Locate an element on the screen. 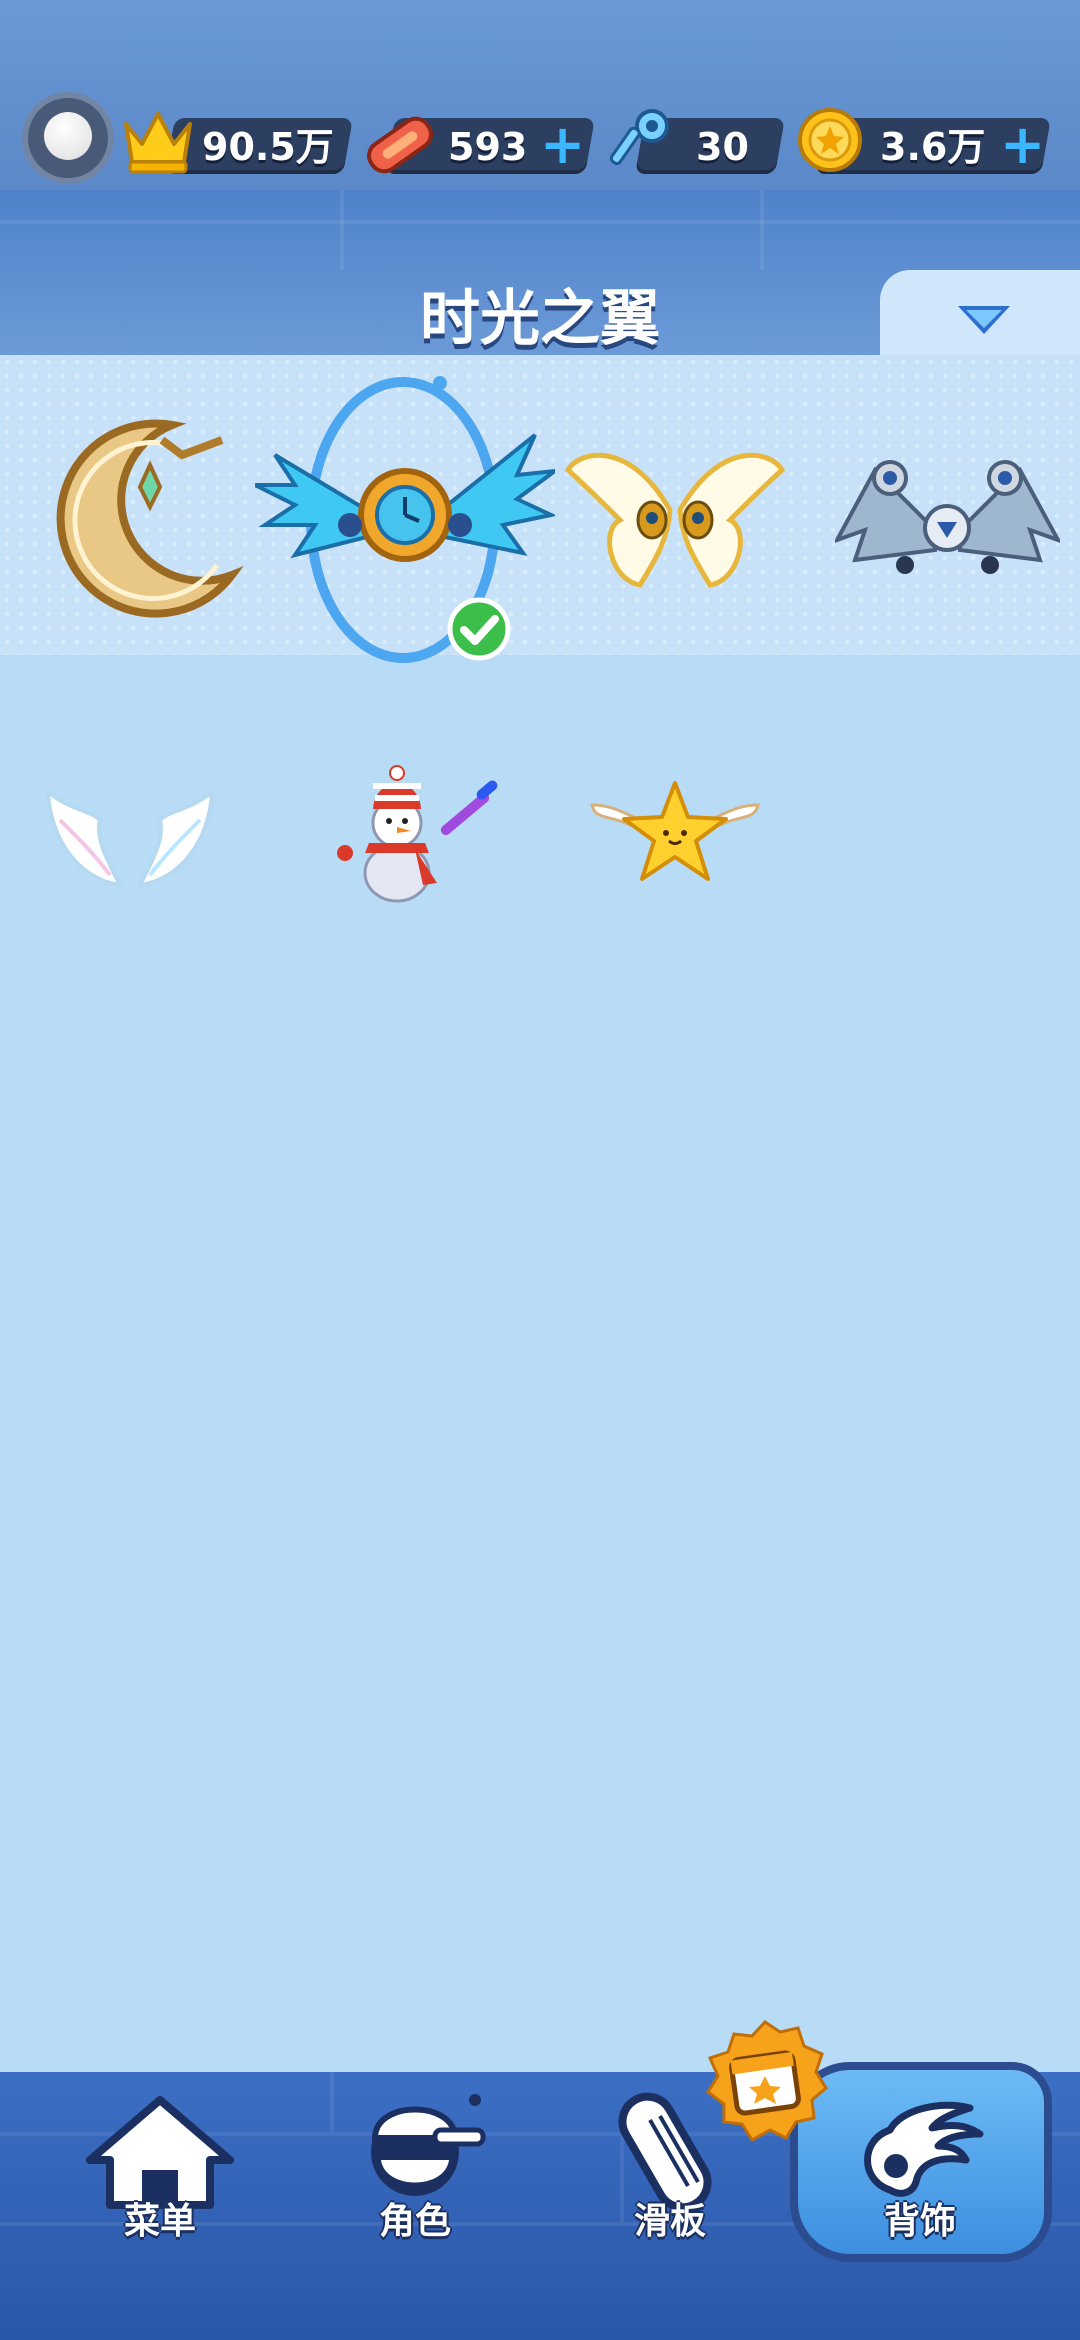  nav-character-label: 角色 is located at coordinates (414, 2221).